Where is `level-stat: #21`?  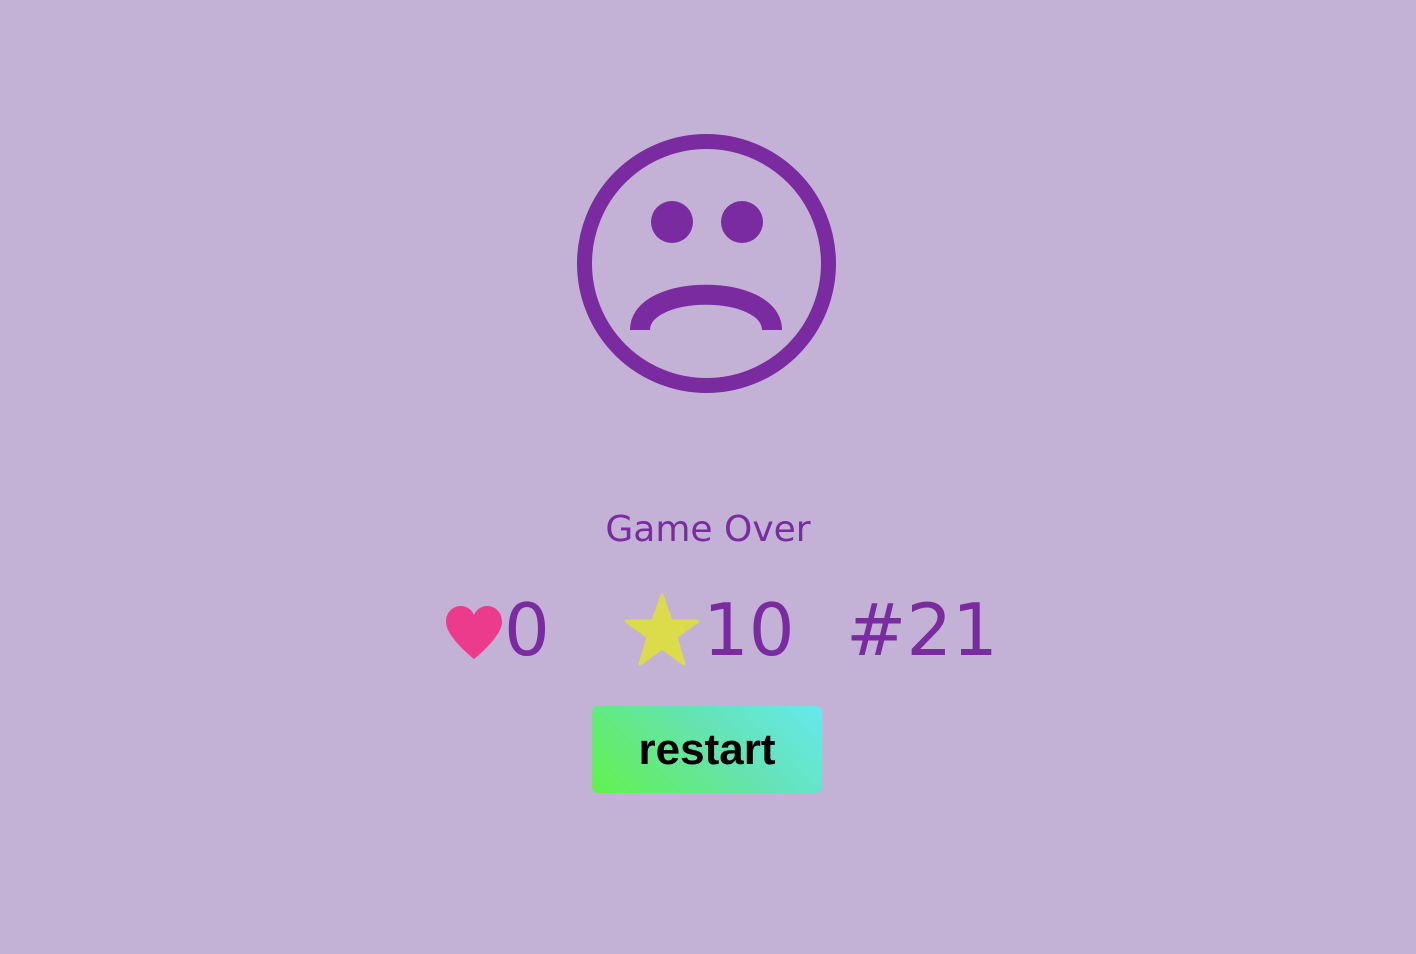
level-stat: #21 is located at coordinates (922, 630).